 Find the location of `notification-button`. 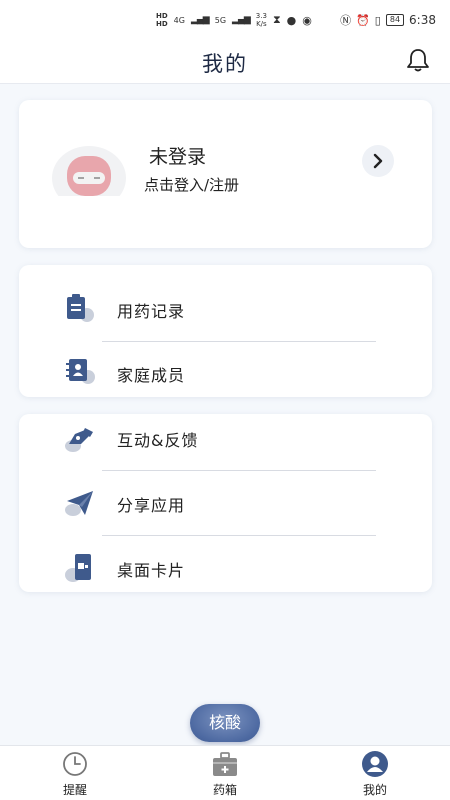

notification-button is located at coordinates (418, 60).